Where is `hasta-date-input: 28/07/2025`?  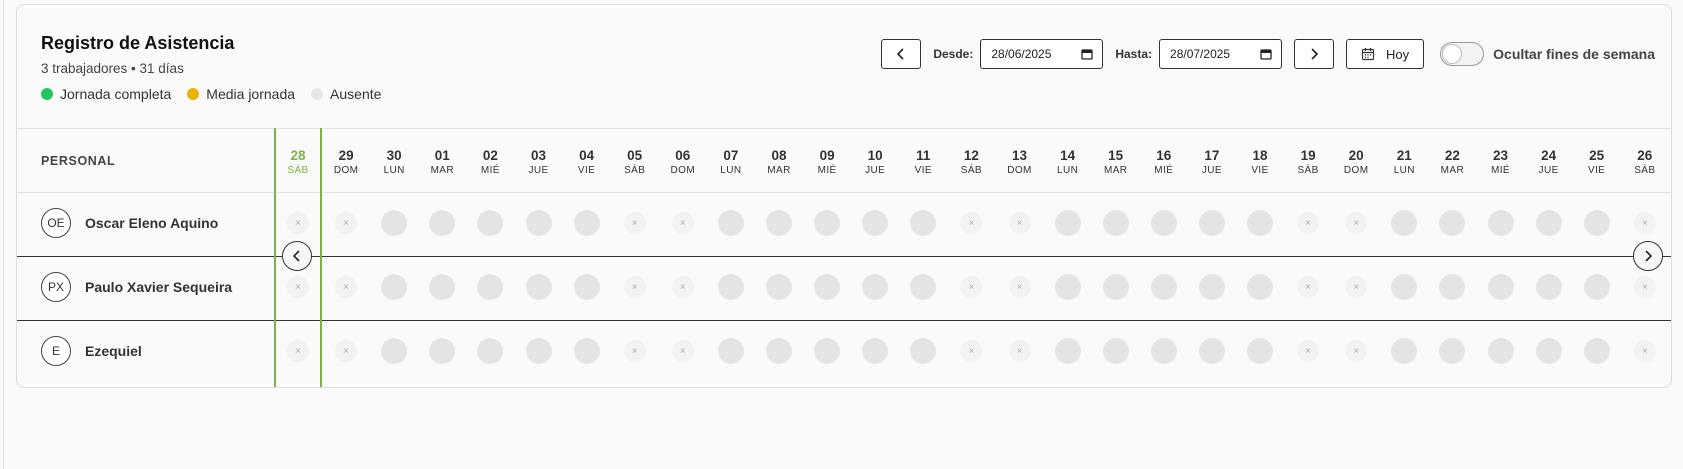
hasta-date-input: 28/07/2025 is located at coordinates (1221, 54).